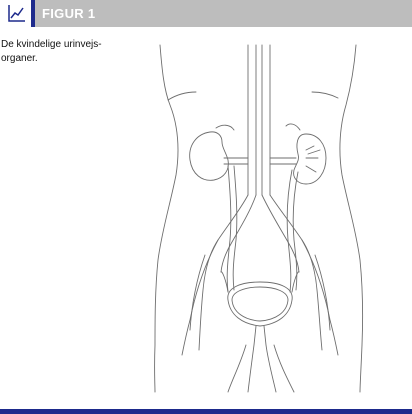  What do you see at coordinates (56, 52) in the screenshot?
I see `figure-caption: De kvindelige urinvejs- organer.` at bounding box center [56, 52].